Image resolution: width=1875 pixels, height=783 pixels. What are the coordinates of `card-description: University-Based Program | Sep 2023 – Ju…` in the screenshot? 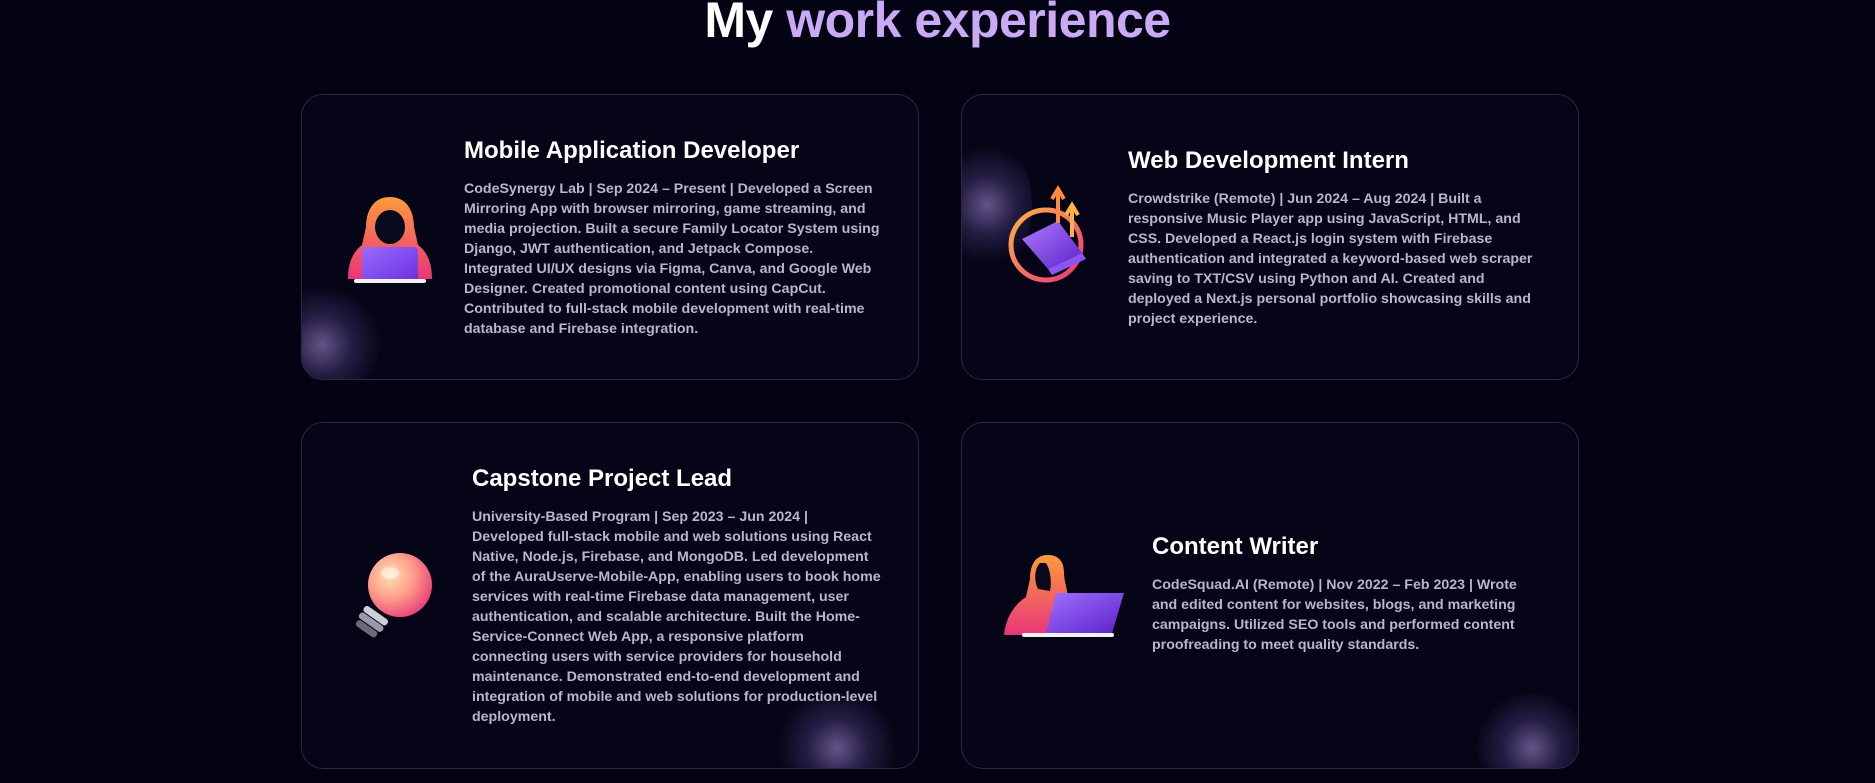 It's located at (676, 617).